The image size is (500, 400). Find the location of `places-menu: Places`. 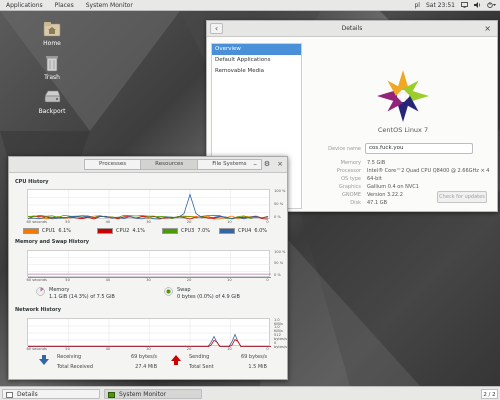

places-menu: Places is located at coordinates (64, 5).